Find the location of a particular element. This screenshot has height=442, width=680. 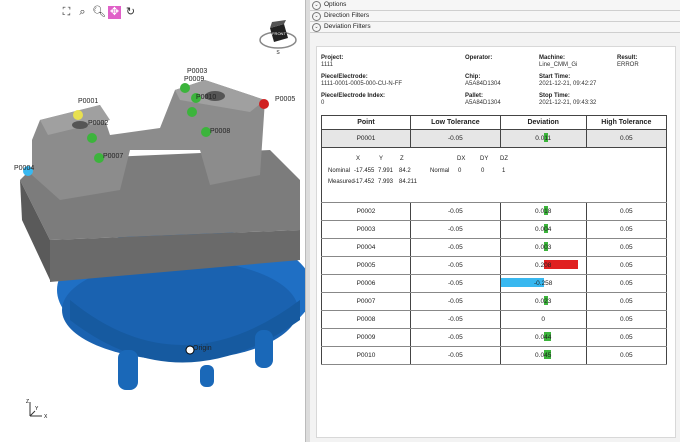

point-label-p0001: P0001 is located at coordinates (88, 101).